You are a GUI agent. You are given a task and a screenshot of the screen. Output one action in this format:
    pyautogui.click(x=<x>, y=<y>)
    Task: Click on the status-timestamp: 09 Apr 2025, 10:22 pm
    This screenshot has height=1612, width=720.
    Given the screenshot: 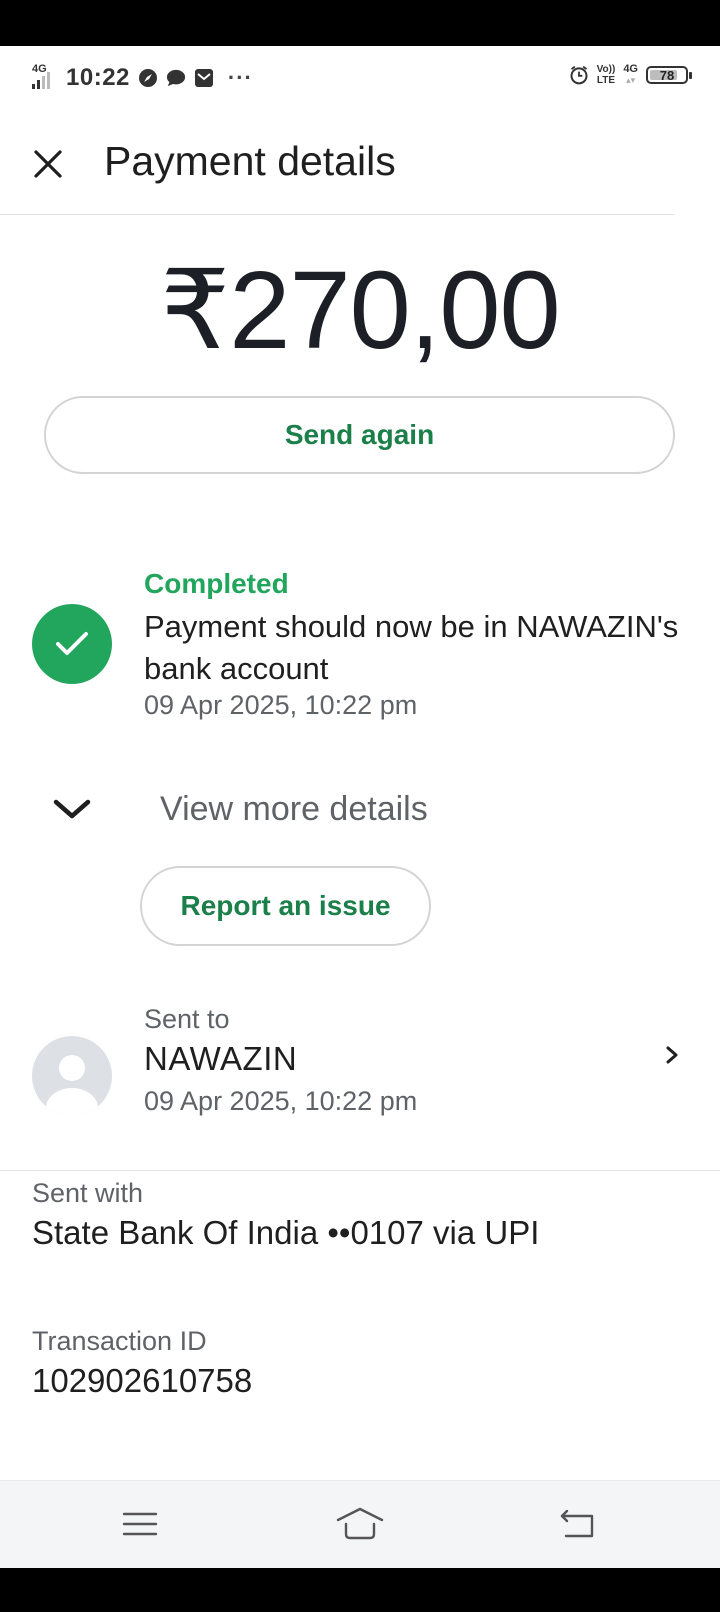 What is the action you would take?
    pyautogui.click(x=281, y=705)
    